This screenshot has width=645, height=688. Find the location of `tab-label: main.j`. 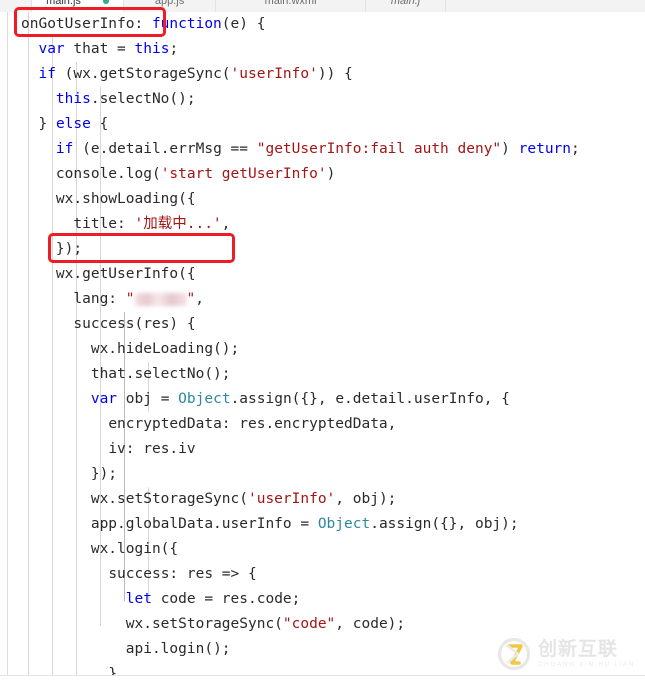

tab-label: main.j is located at coordinates (405, 3).